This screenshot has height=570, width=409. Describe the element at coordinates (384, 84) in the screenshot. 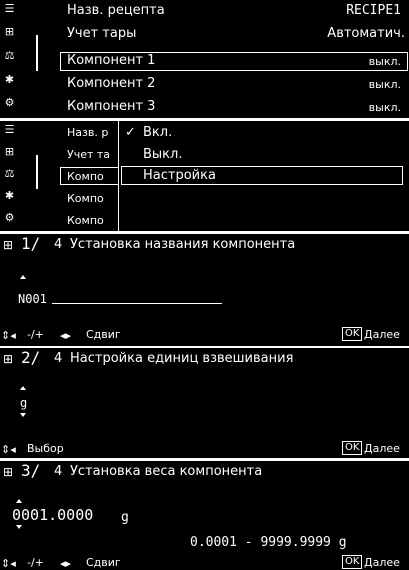

I see `component-2-value: выкл.` at that location.